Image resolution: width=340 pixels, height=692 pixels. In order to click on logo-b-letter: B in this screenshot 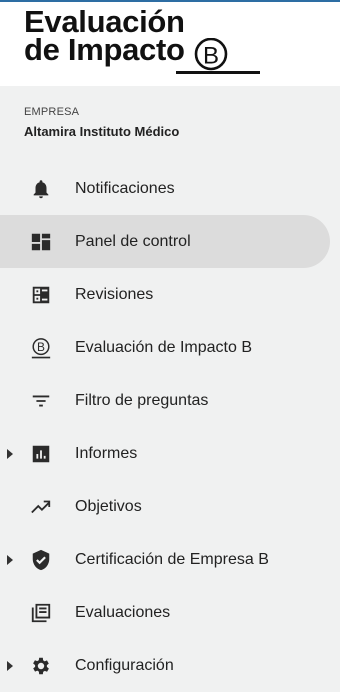, I will do `click(211, 56)`.